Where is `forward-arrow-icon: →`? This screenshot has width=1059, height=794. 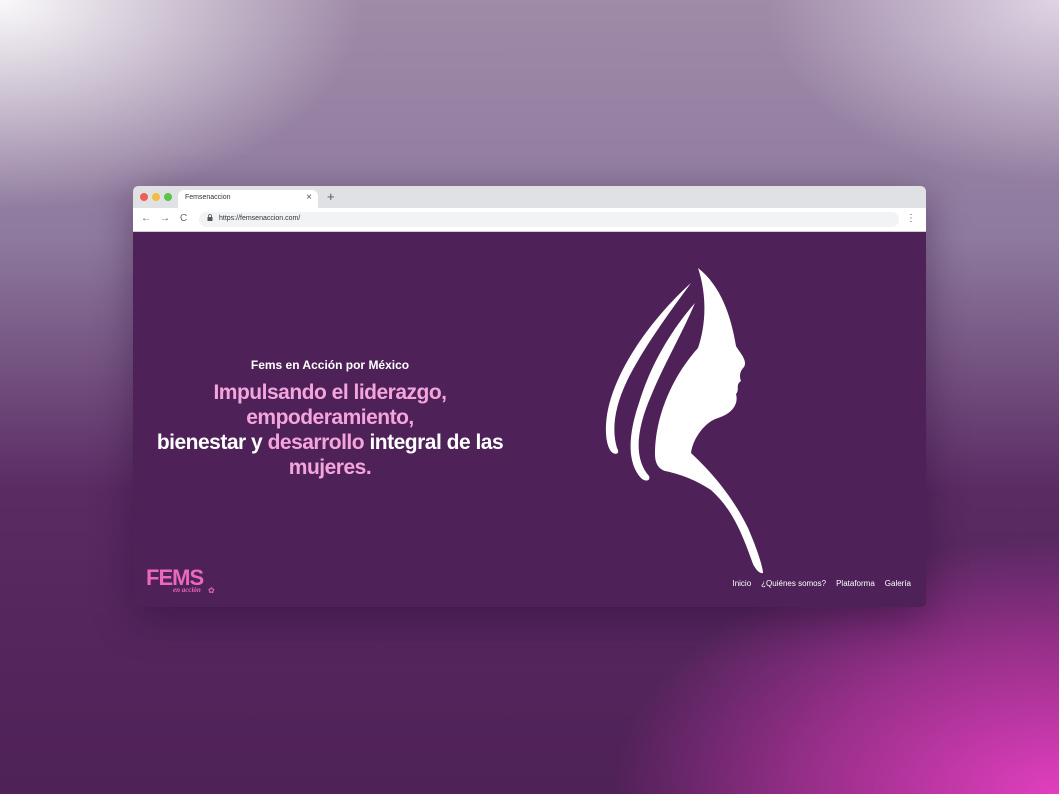
forward-arrow-icon: → is located at coordinates (165, 218).